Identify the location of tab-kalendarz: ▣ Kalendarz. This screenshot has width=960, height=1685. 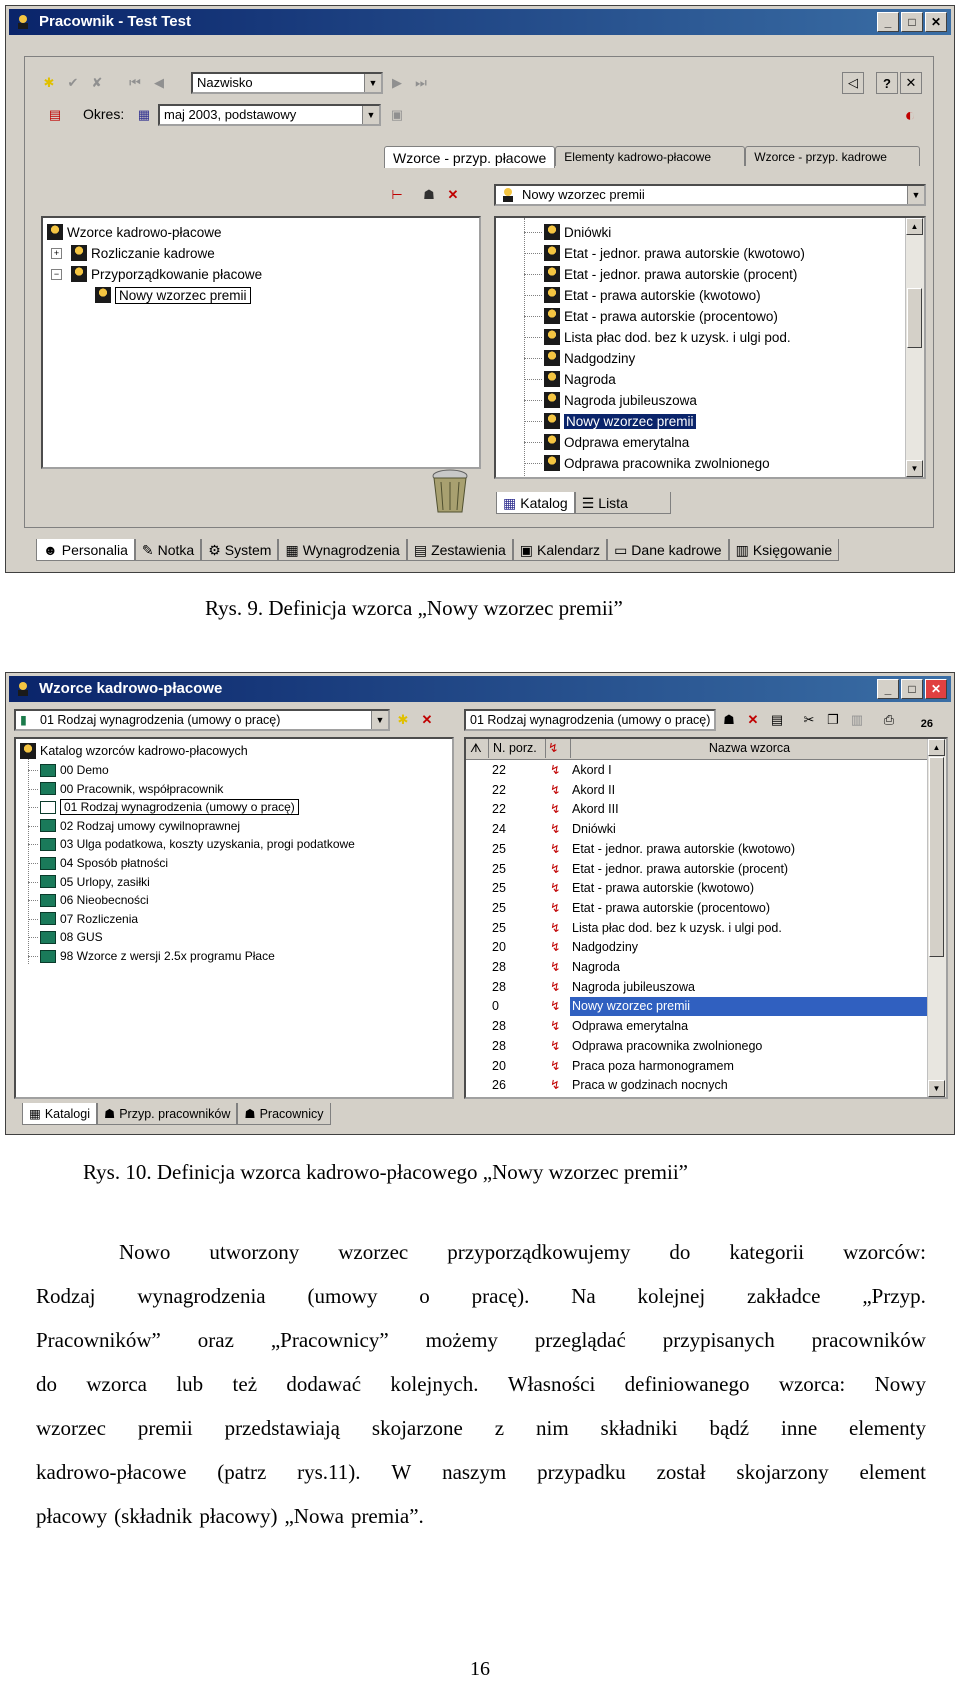
(560, 550).